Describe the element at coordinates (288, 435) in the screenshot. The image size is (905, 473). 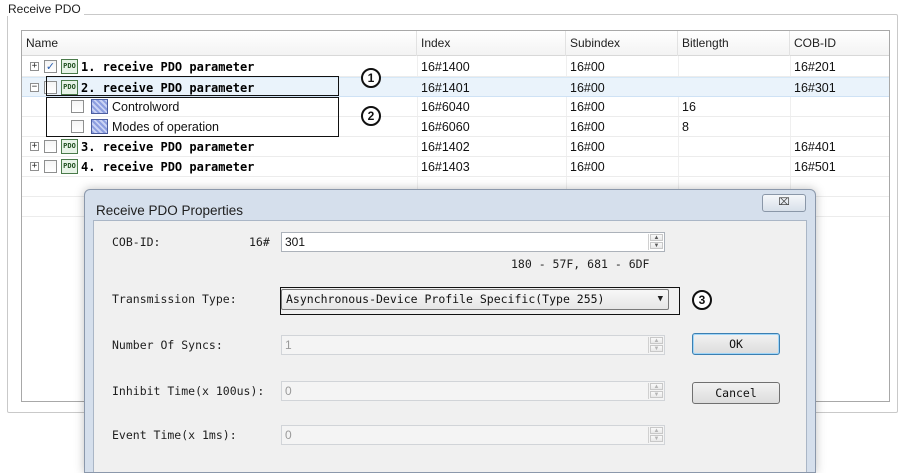
I see `event-time-value: 0` at that location.